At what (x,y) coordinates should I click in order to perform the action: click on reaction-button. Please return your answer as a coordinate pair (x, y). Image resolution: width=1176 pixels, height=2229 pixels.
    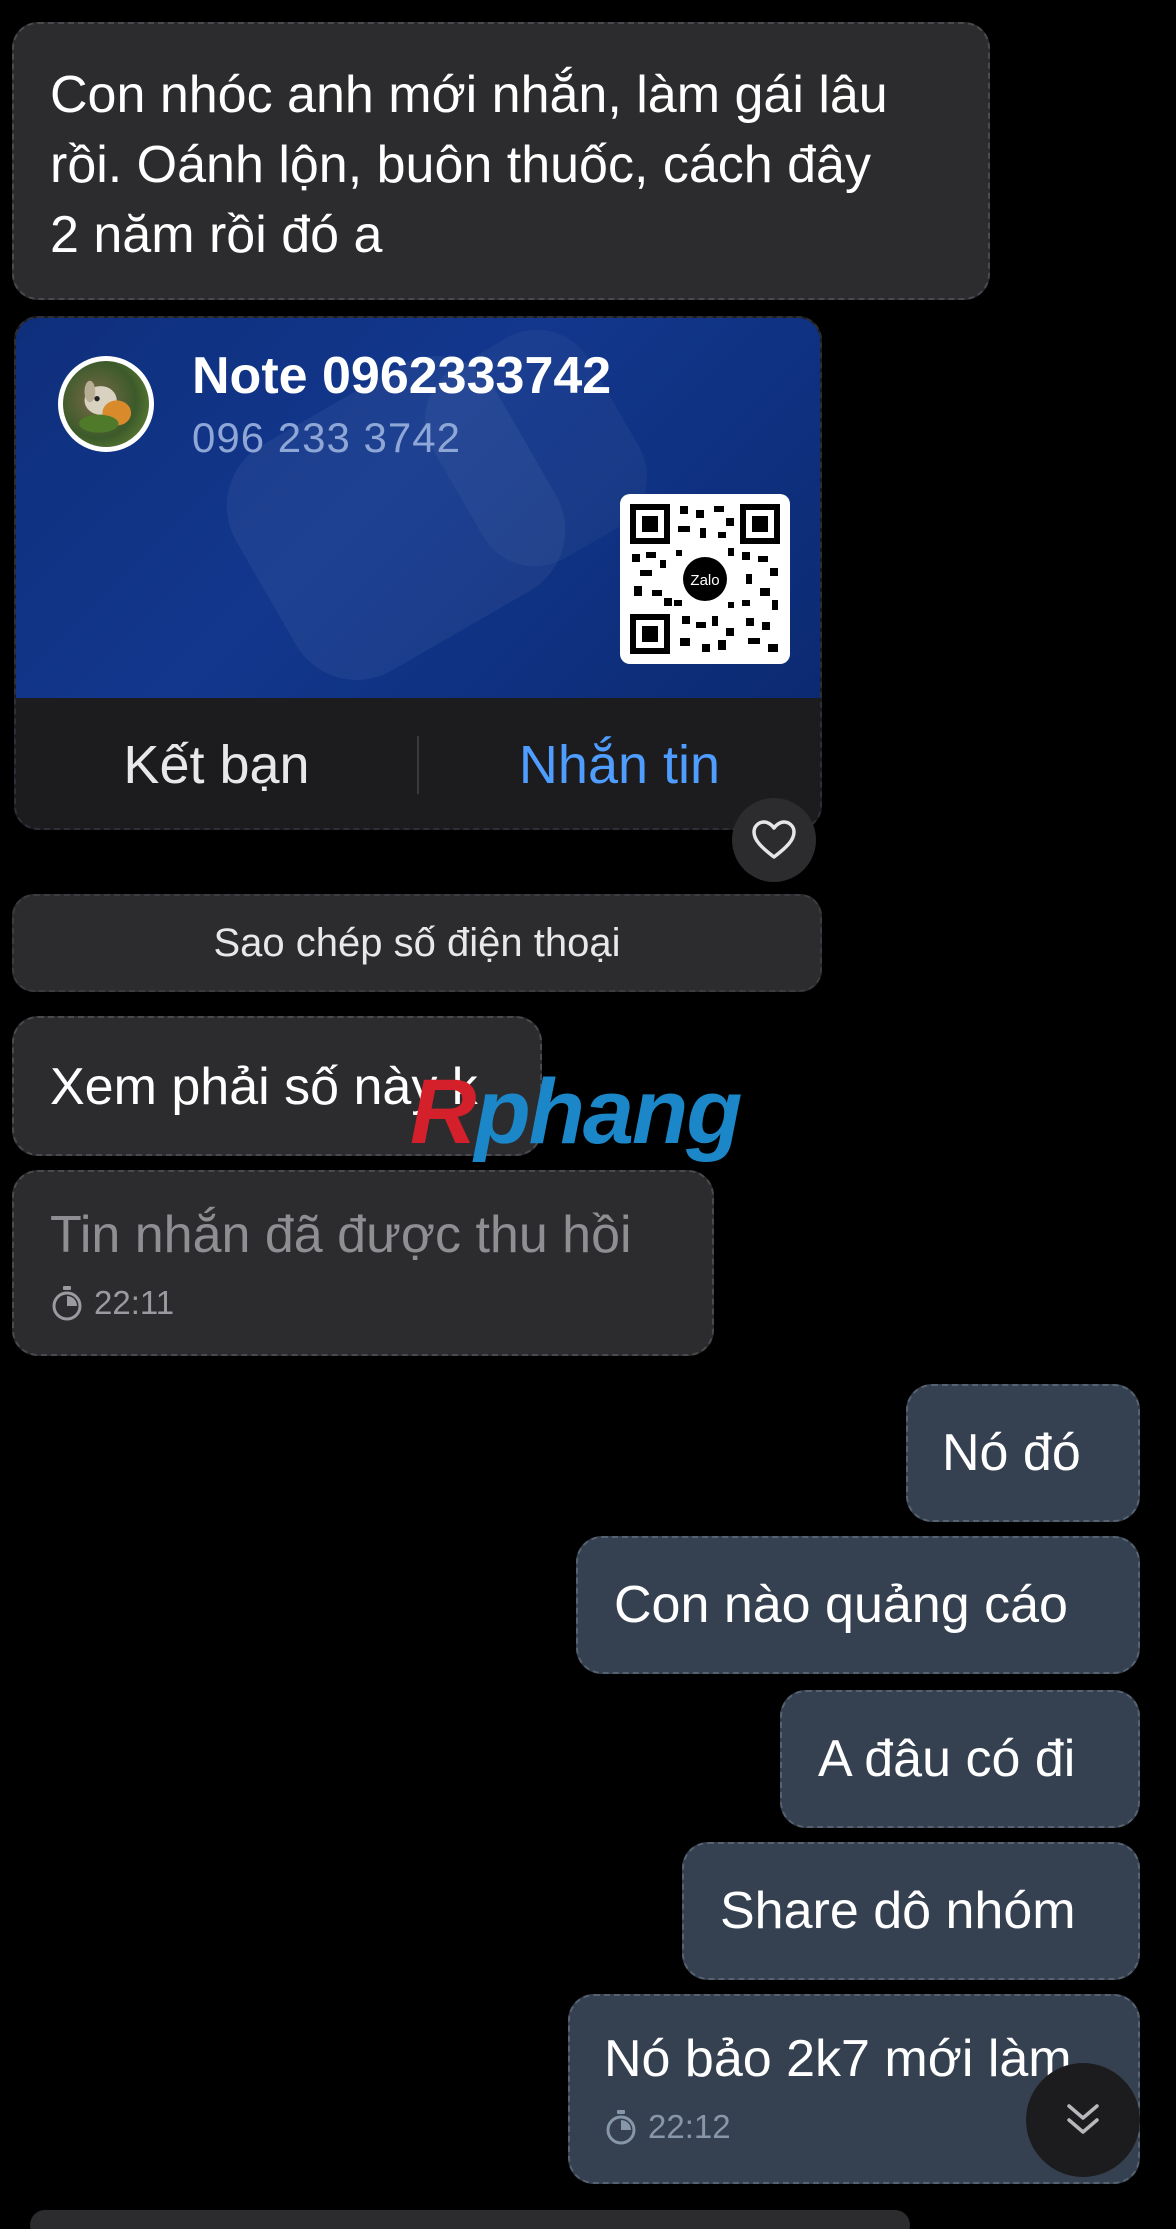
    Looking at the image, I should click on (774, 840).